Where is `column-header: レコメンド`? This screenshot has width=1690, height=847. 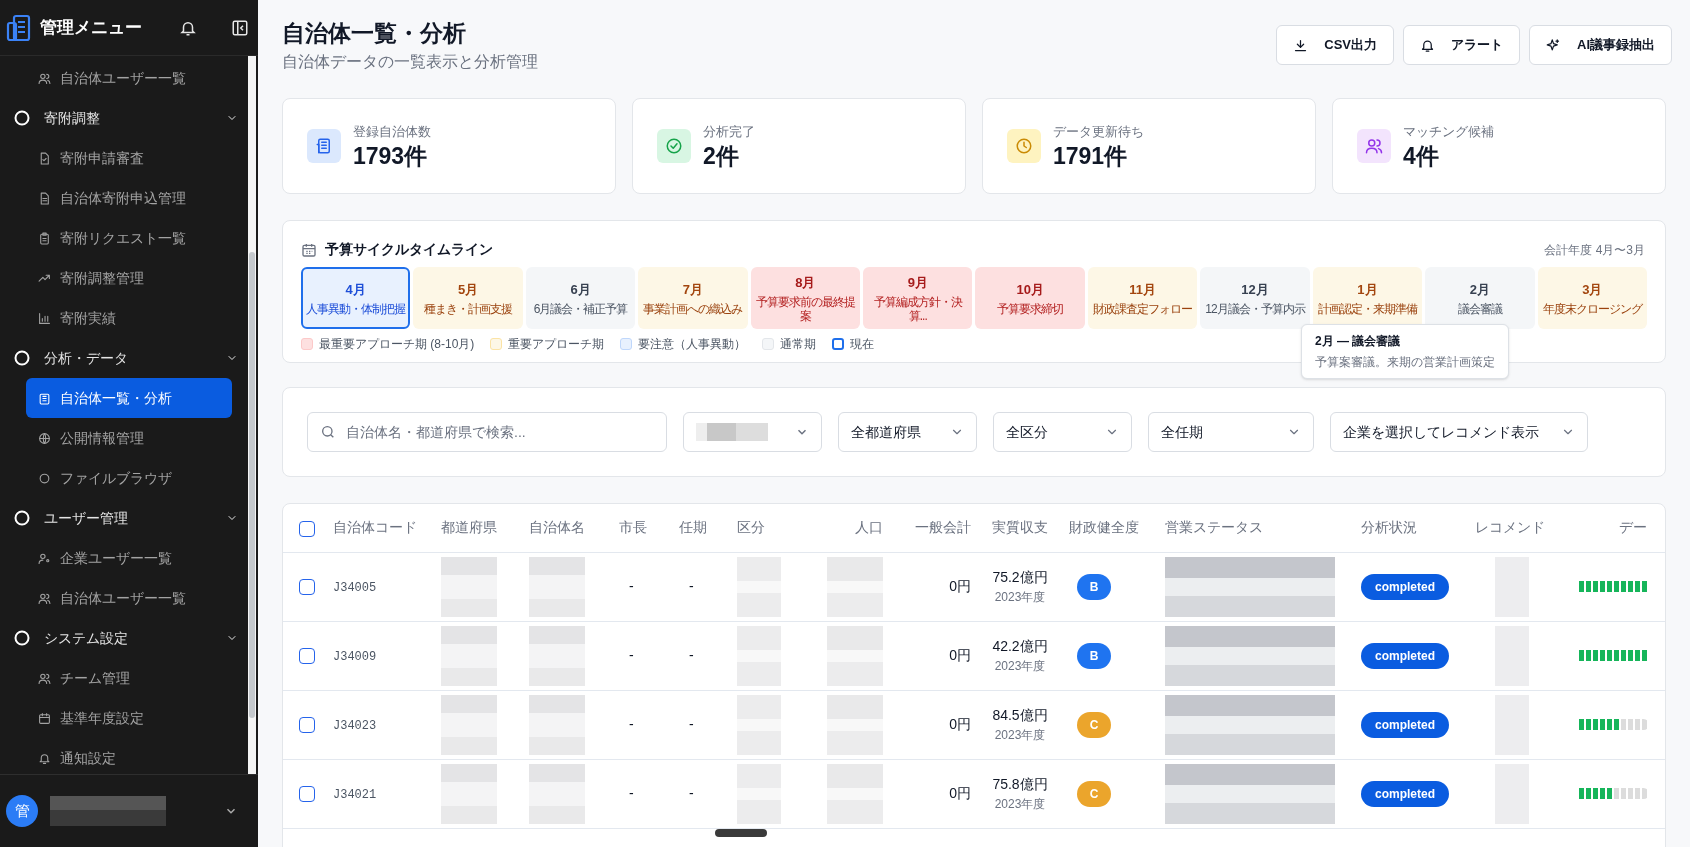
column-header: レコメンド is located at coordinates (1510, 527).